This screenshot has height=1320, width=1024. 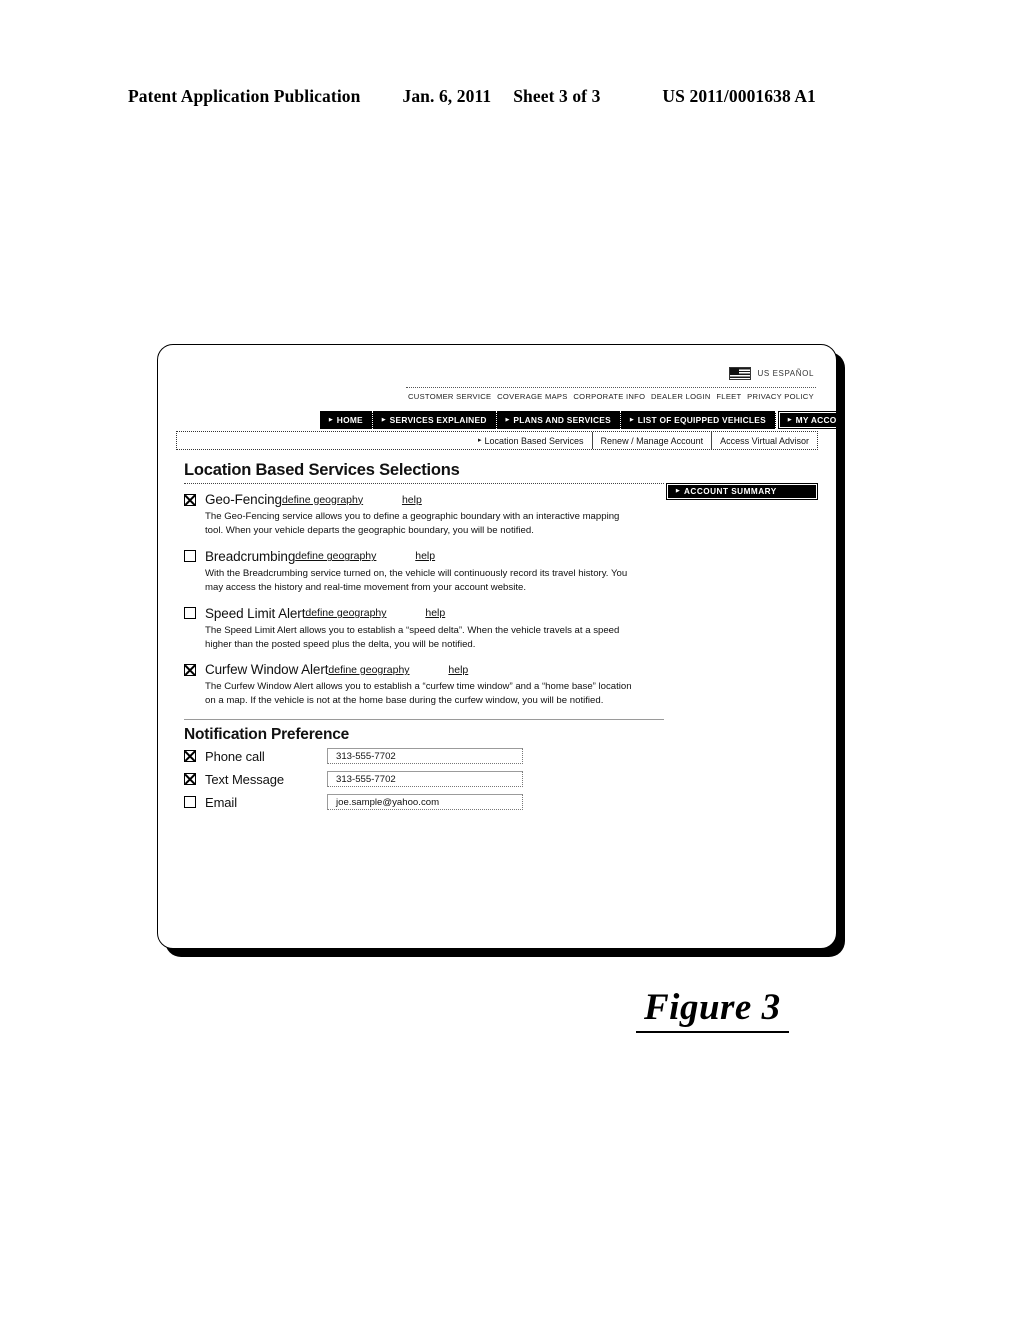 What do you see at coordinates (412, 500) in the screenshot?
I see `help-link-geo-fencing: help` at bounding box center [412, 500].